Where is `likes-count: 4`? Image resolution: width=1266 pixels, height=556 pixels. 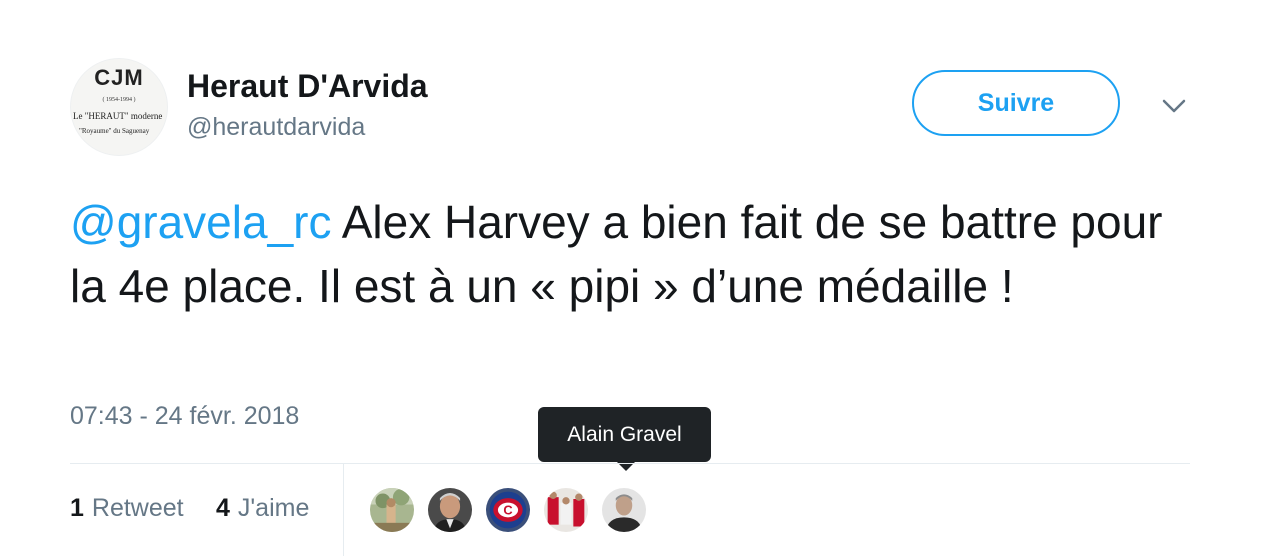
likes-count: 4 is located at coordinates (223, 508).